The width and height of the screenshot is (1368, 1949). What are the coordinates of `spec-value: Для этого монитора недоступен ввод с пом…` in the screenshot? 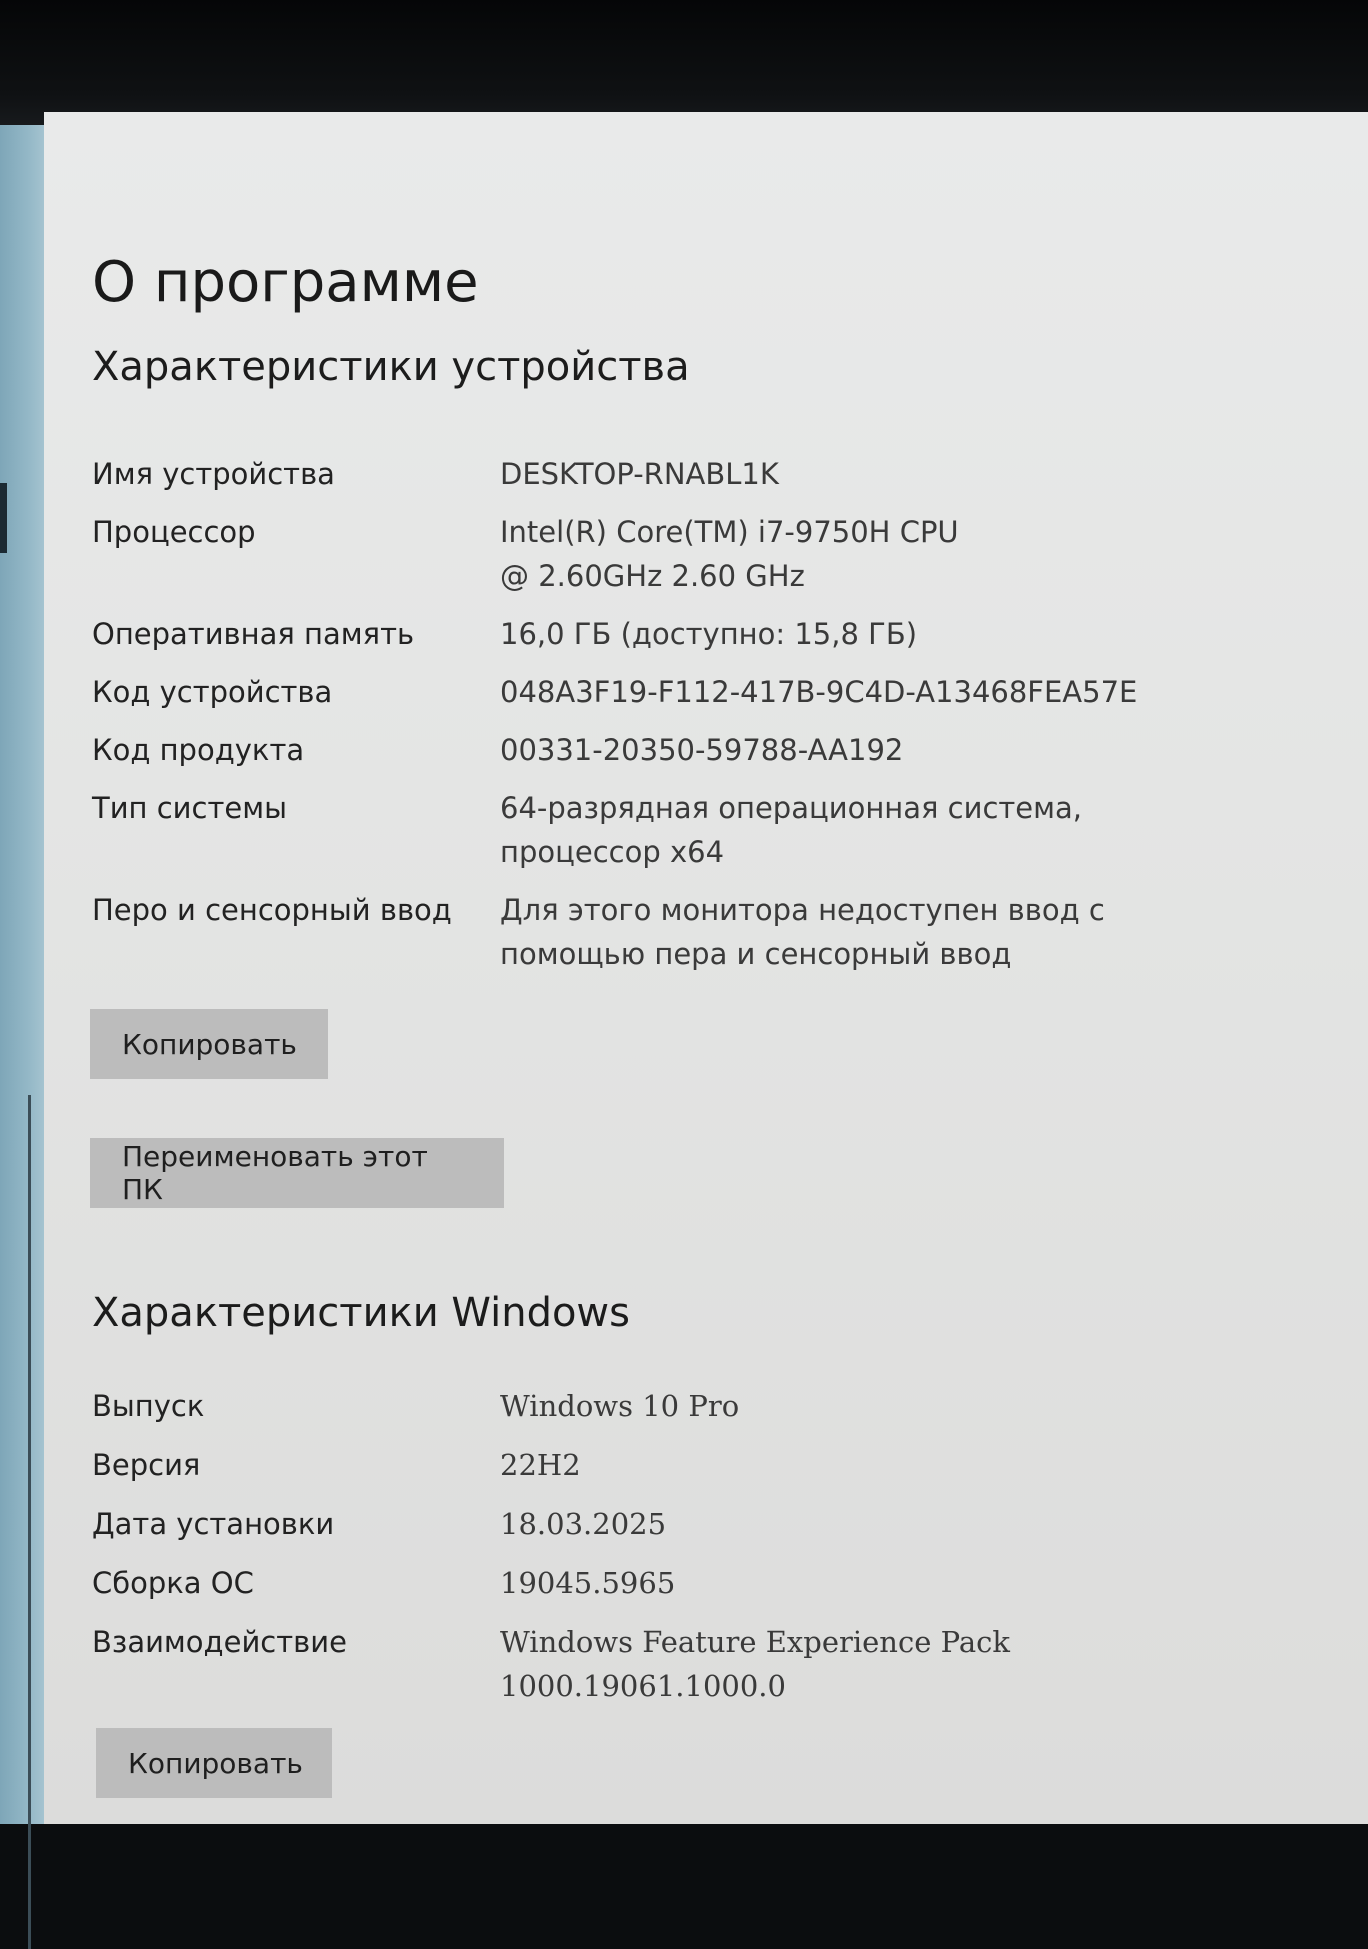 It's located at (802, 932).